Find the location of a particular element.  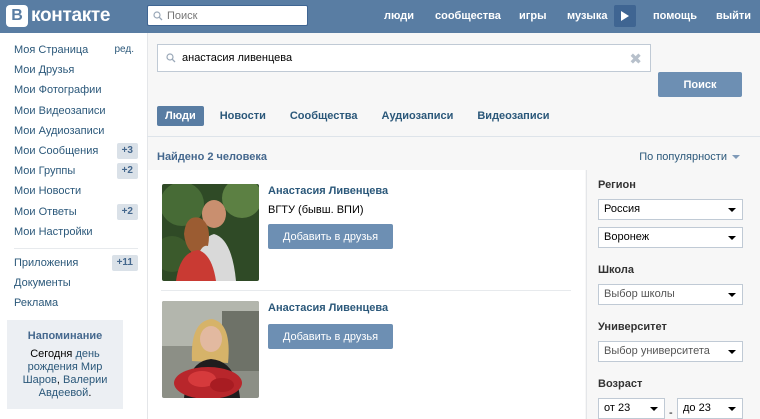

nav-communities: сообщества is located at coordinates (468, 16).